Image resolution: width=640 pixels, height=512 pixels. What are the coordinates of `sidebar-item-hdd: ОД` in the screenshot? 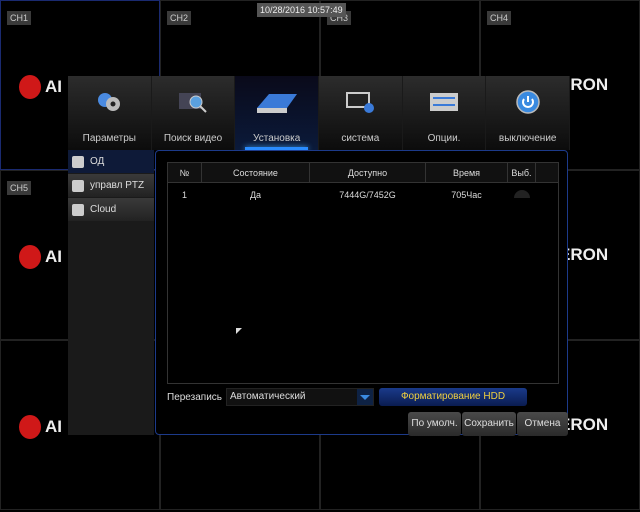 It's located at (111, 161).